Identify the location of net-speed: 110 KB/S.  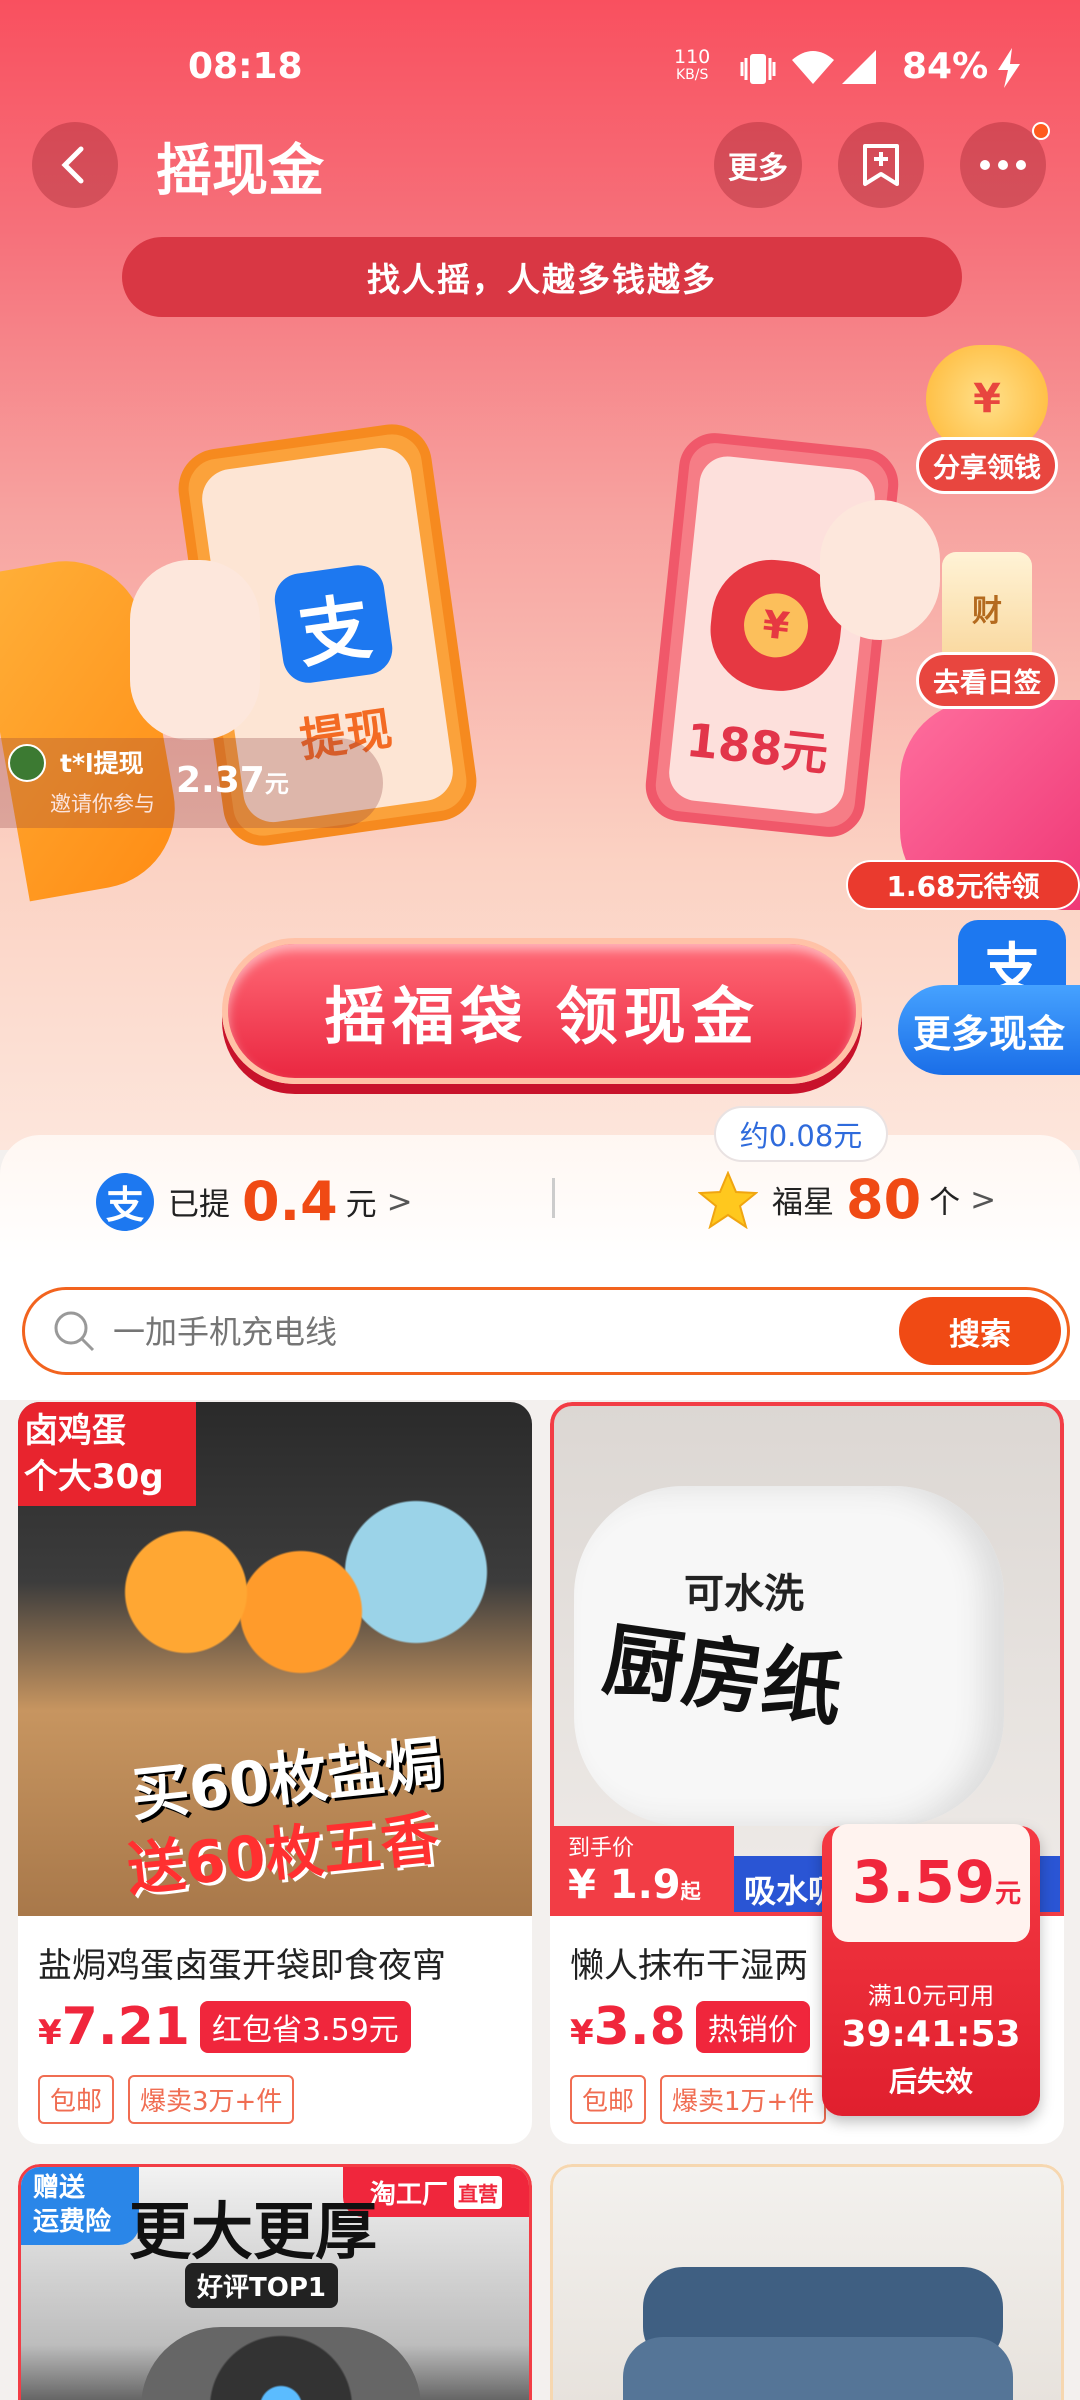
(692, 65).